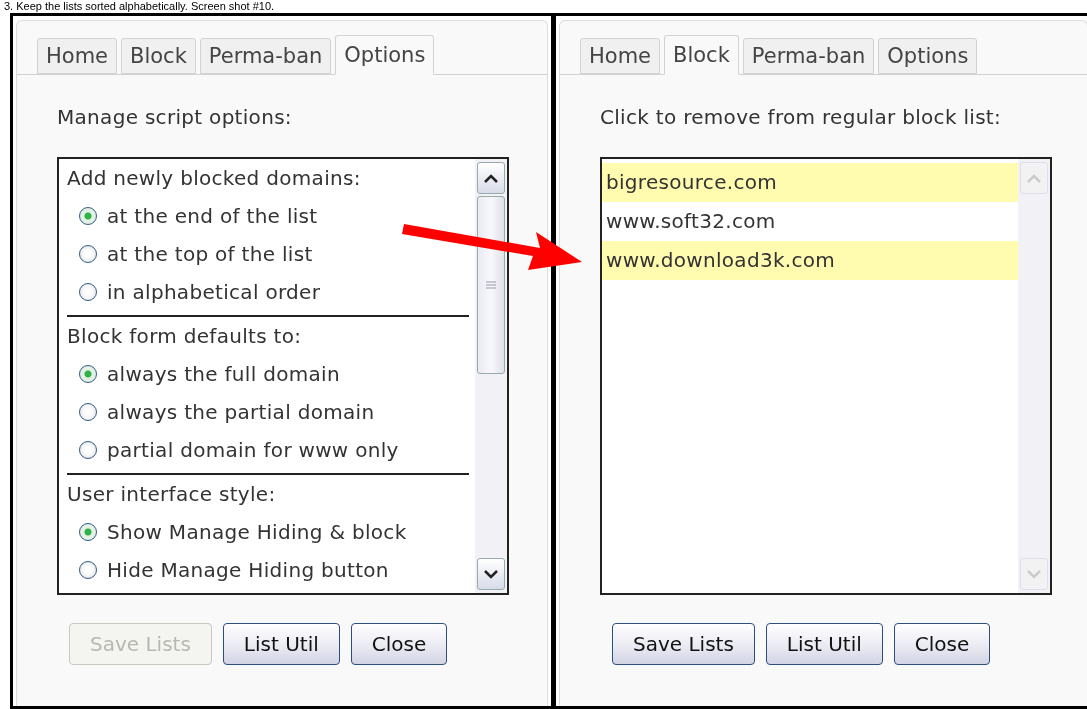  What do you see at coordinates (491, 285) in the screenshot?
I see `scrollbar-thumb` at bounding box center [491, 285].